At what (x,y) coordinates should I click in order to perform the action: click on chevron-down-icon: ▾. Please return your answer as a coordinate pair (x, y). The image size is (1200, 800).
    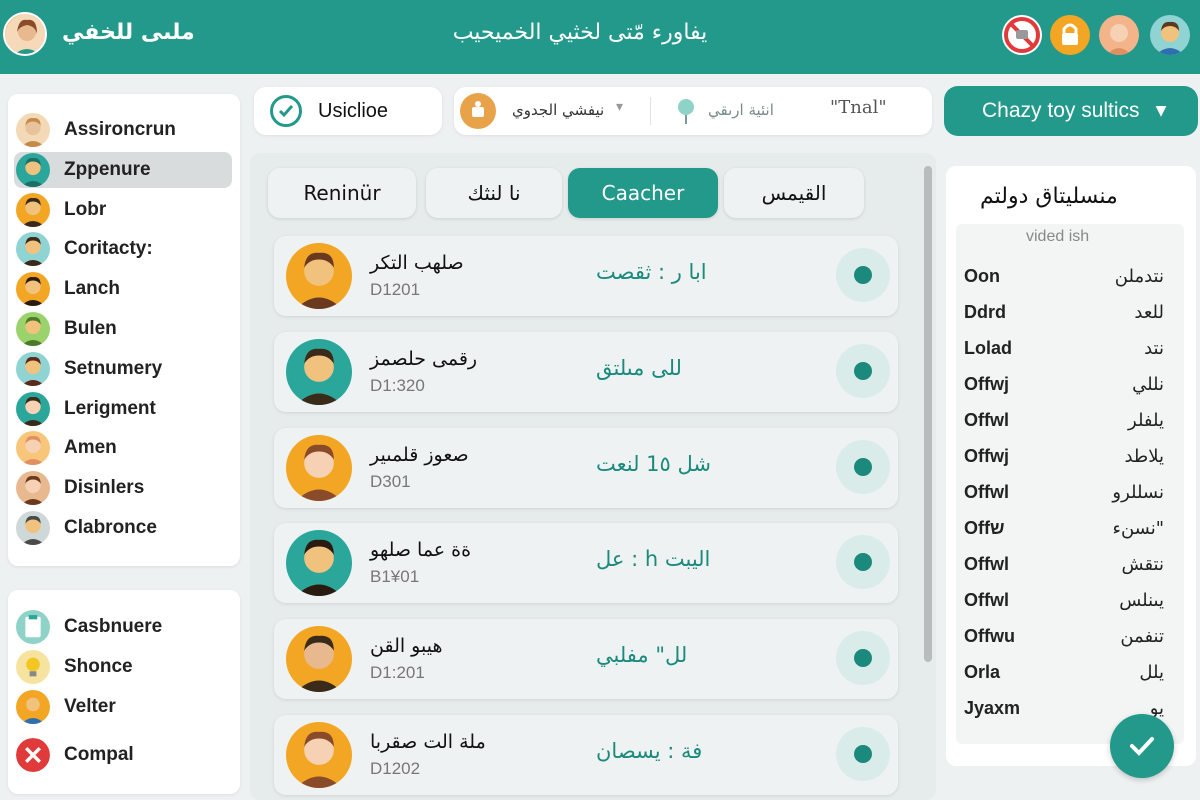
    Looking at the image, I should click on (619, 107).